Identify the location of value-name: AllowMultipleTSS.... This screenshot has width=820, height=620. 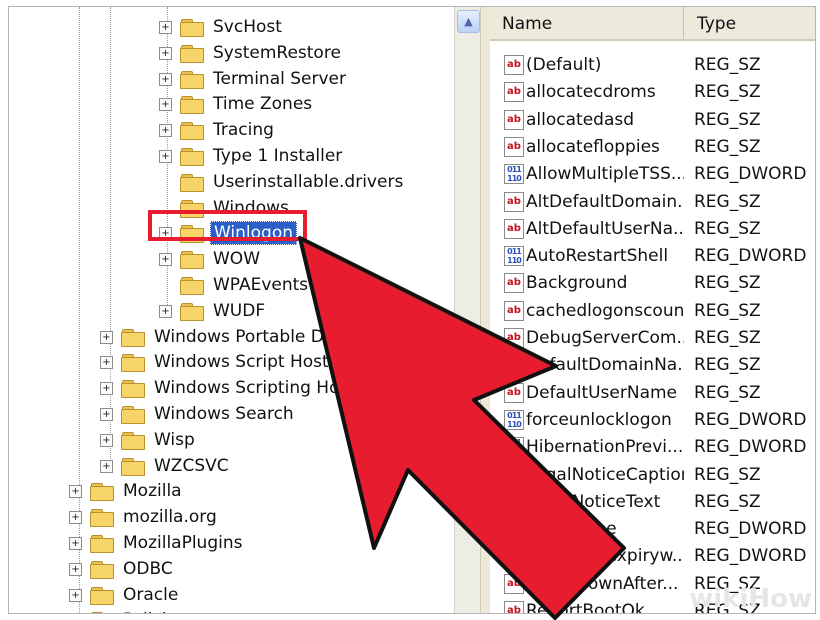
(605, 173).